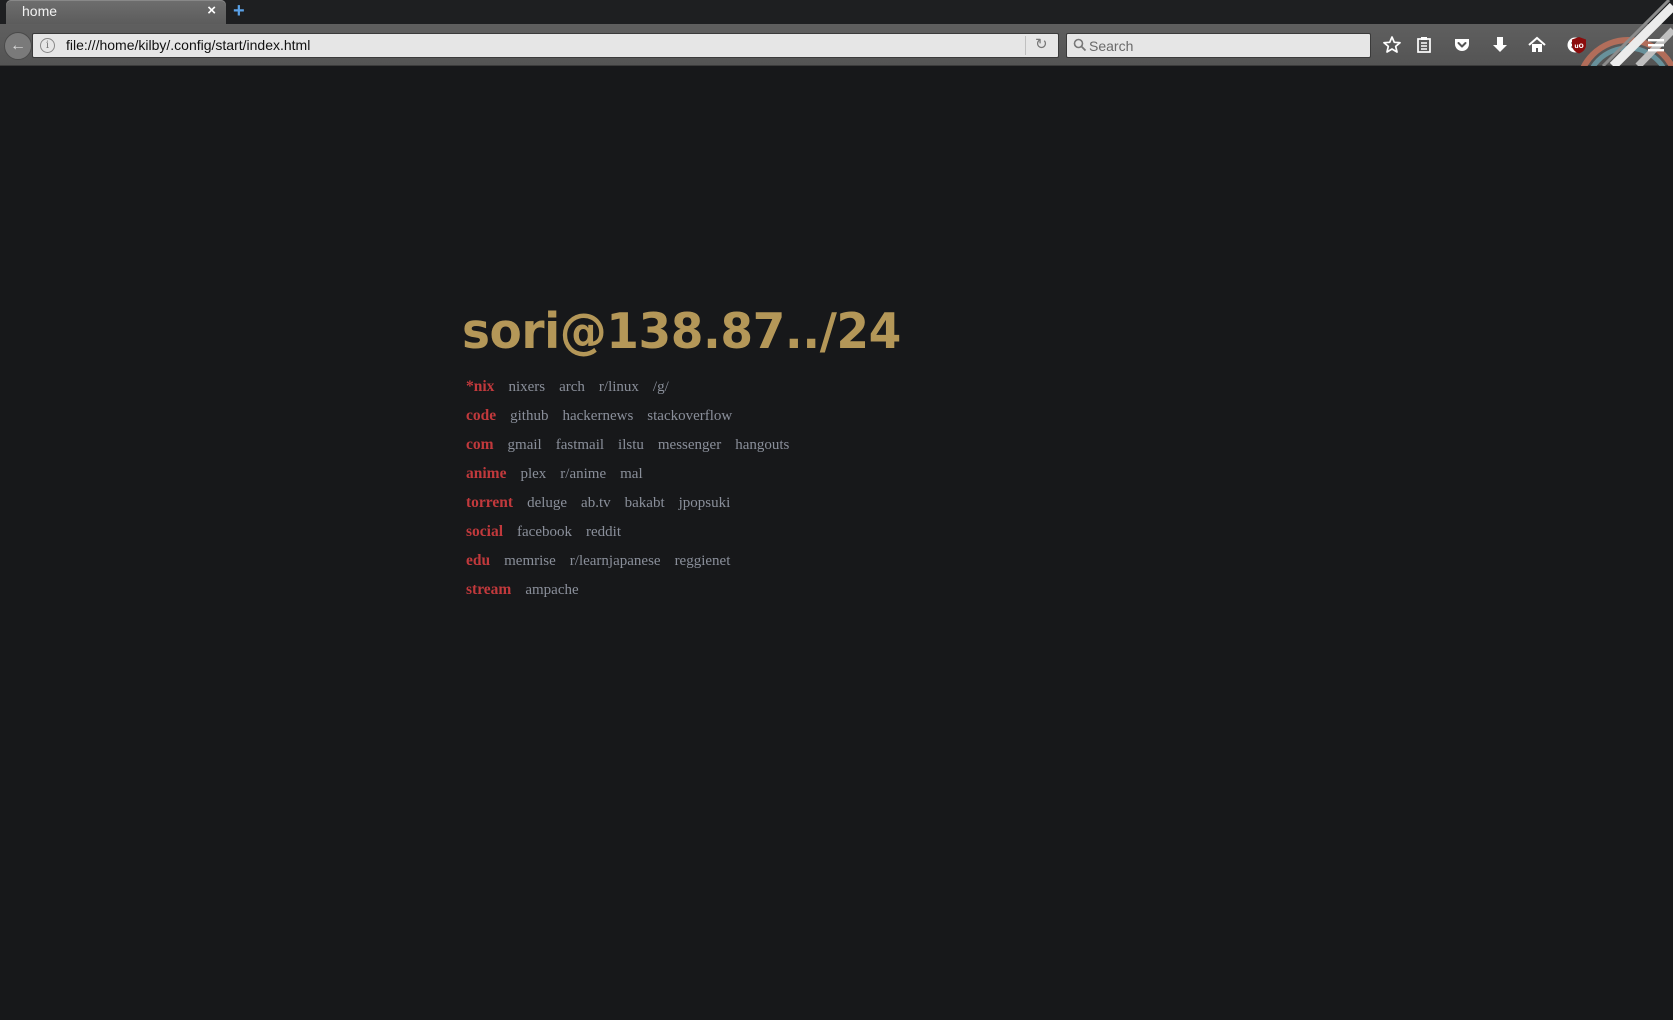  What do you see at coordinates (480, 386) in the screenshot?
I see `category-label: *nix` at bounding box center [480, 386].